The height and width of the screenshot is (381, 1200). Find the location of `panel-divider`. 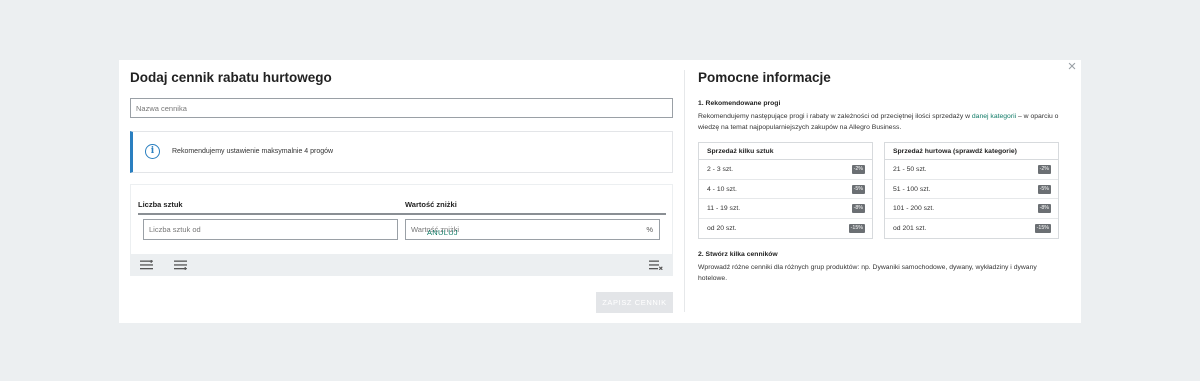

panel-divider is located at coordinates (684, 191).